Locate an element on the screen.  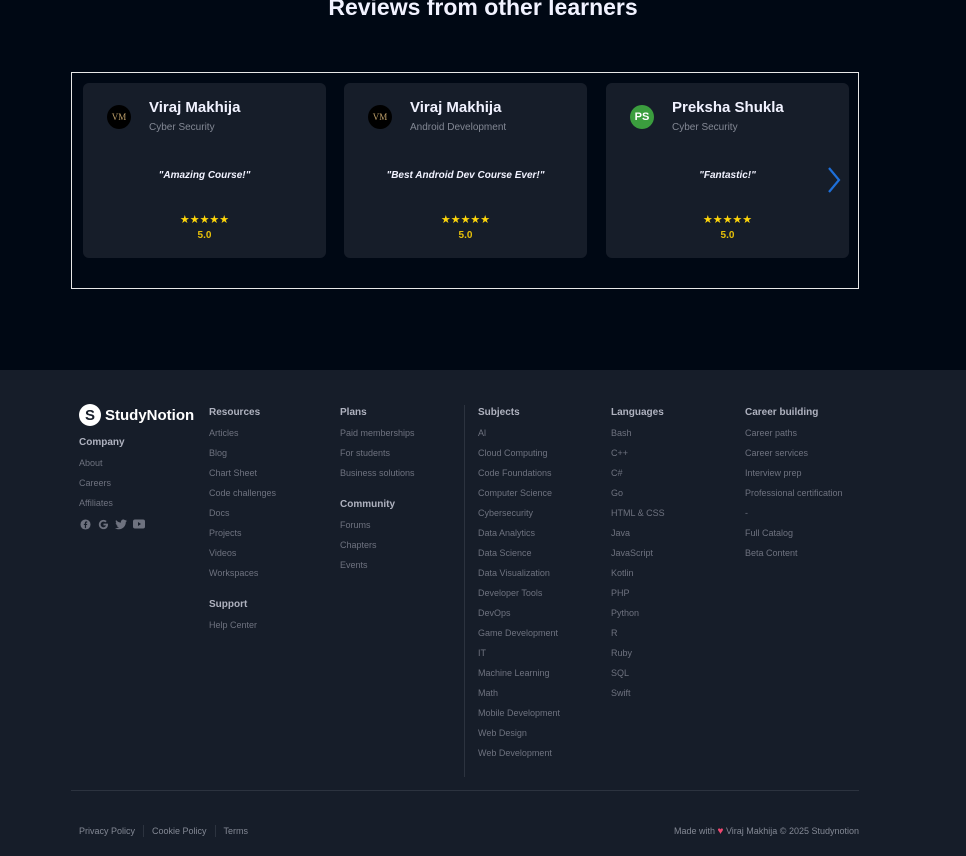
footer-link: - is located at coordinates (794, 516).